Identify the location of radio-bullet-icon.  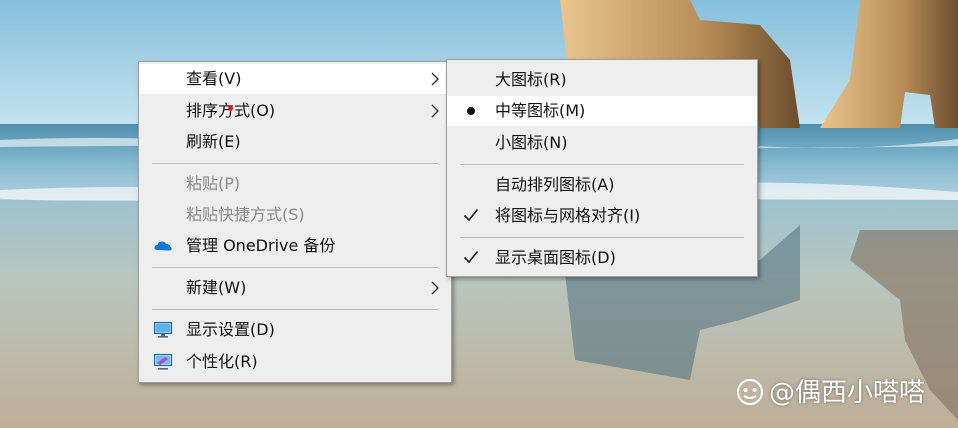
(471, 111).